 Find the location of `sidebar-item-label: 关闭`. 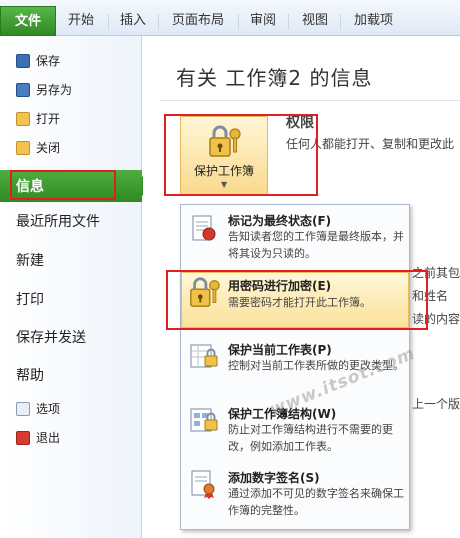

sidebar-item-label: 关闭 is located at coordinates (48, 148).